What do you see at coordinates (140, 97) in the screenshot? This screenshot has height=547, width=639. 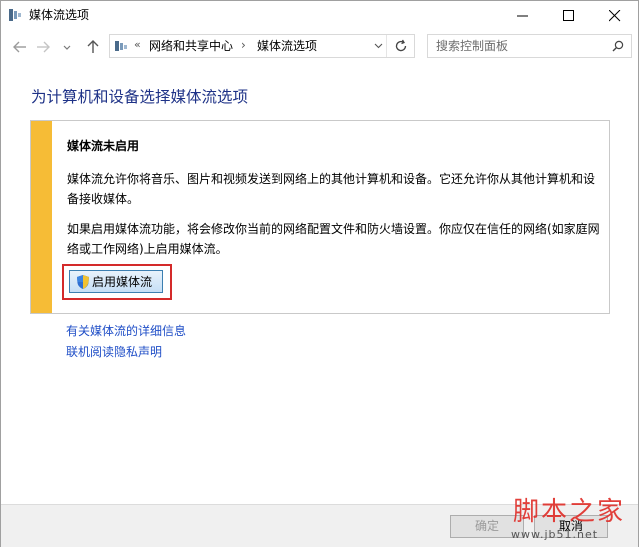 I see `page-title: 为计算机和设备选择媒体流选项` at bounding box center [140, 97].